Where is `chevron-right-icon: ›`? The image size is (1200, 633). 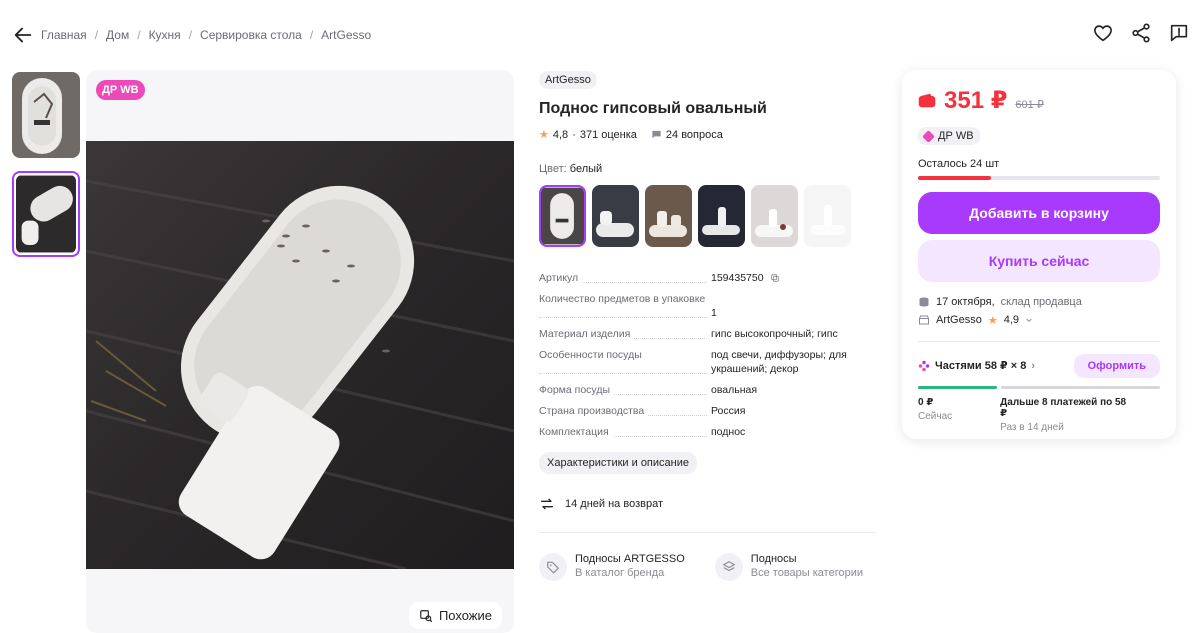 chevron-right-icon: › is located at coordinates (1033, 365).